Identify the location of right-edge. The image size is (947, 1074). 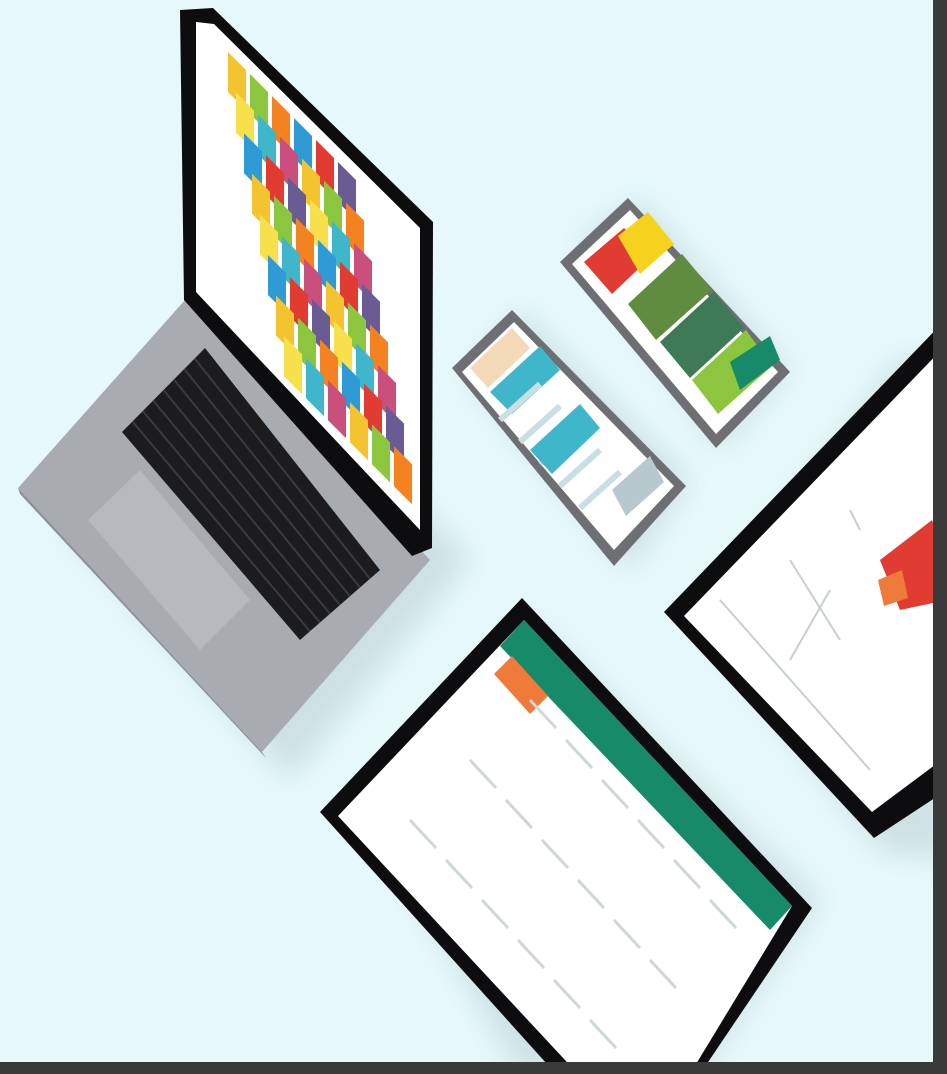
(940, 537).